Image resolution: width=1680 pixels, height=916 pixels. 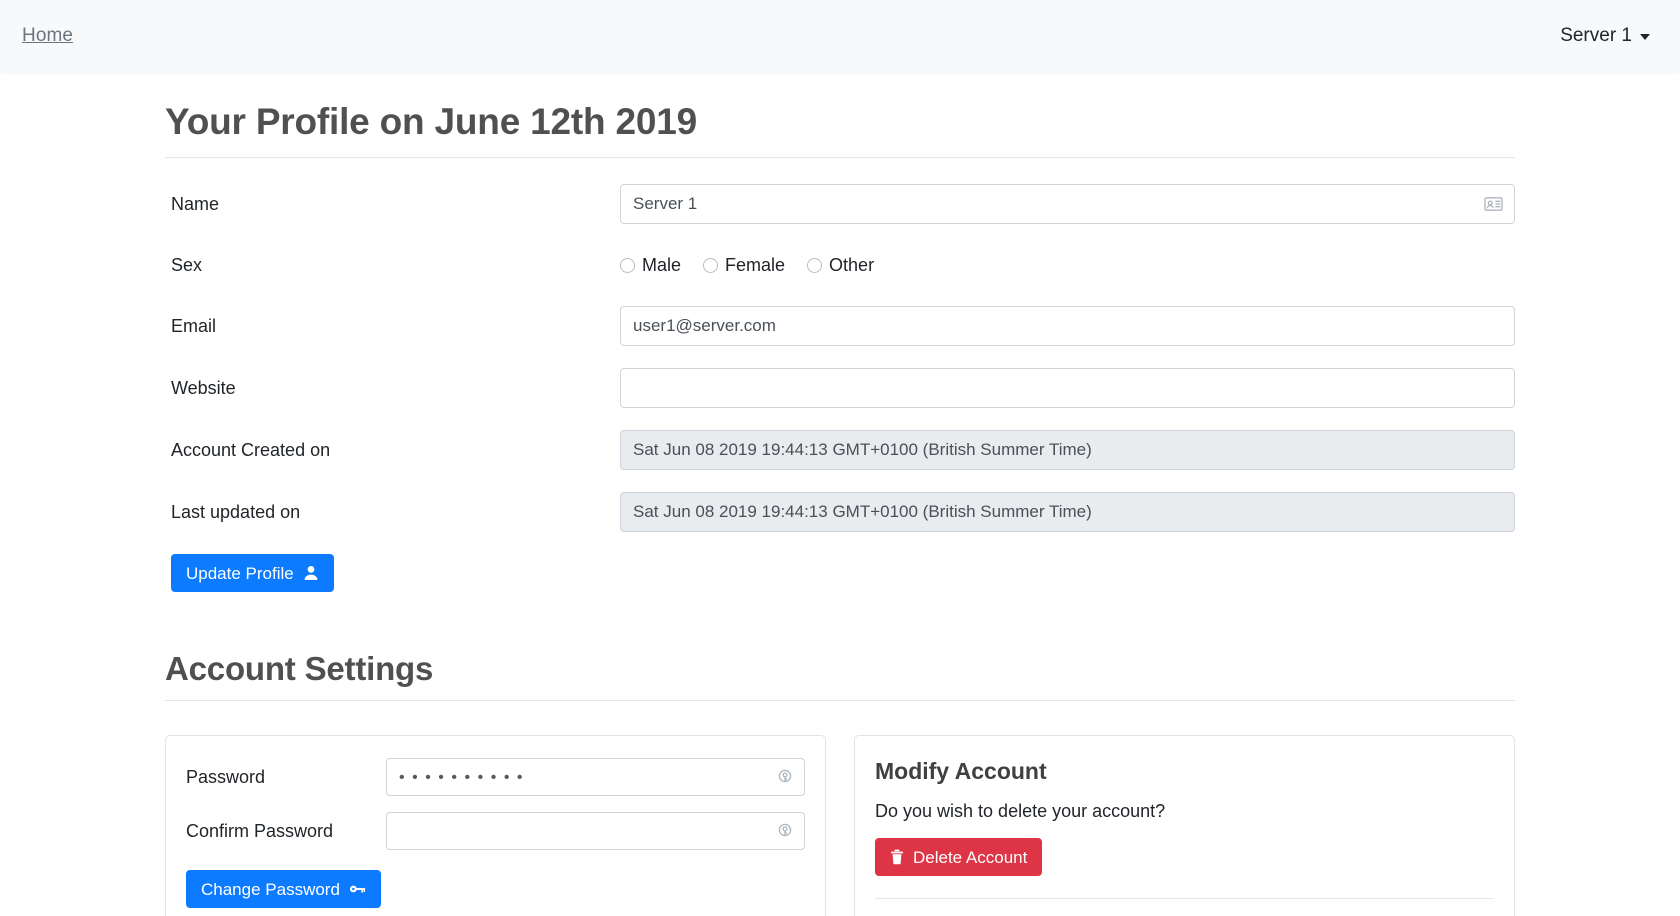 I want to click on form-row-updated: Last updated on, so click(x=840, y=512).